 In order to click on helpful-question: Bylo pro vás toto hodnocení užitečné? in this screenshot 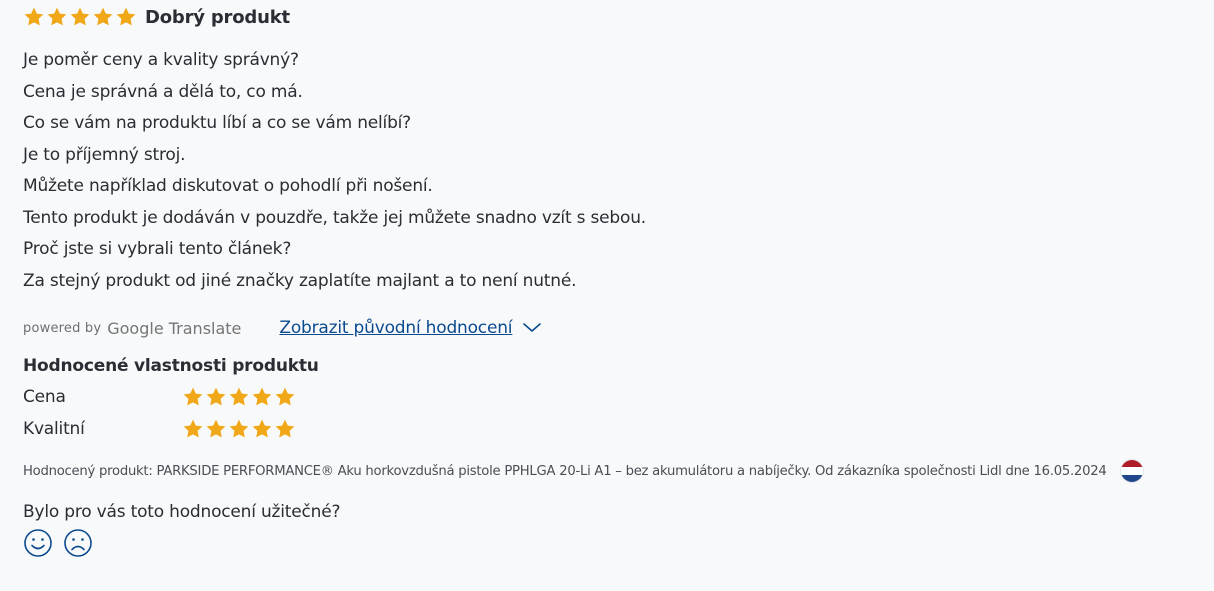, I will do `click(182, 512)`.